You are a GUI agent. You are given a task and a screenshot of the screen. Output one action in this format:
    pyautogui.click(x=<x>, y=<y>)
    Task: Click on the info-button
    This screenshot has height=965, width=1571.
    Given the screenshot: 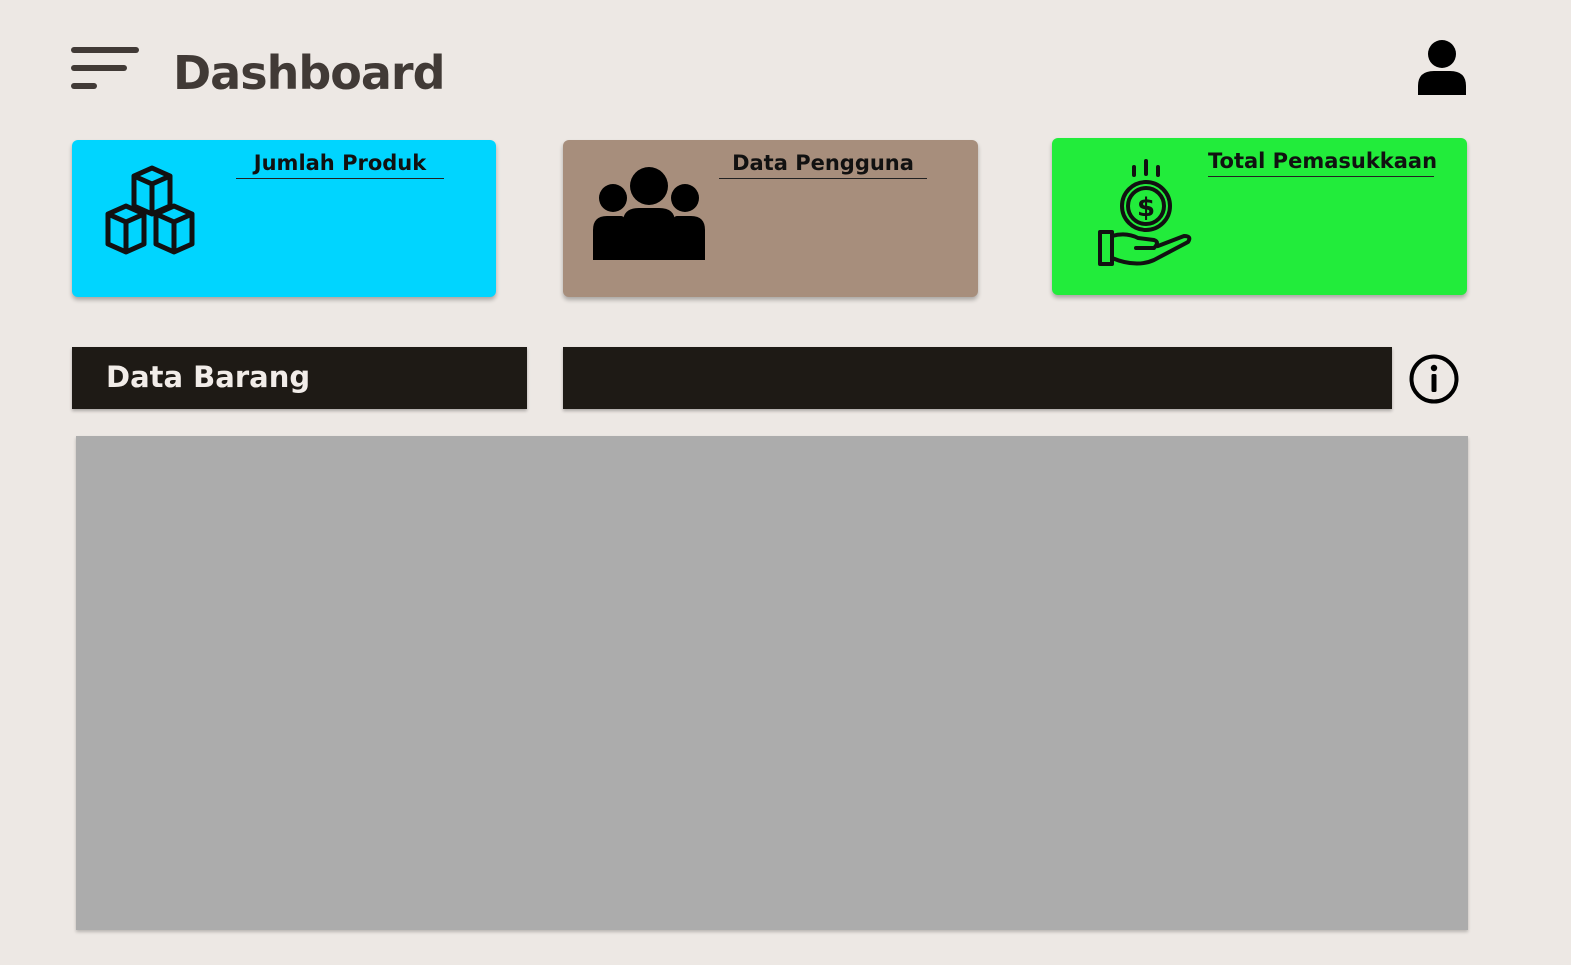 What is the action you would take?
    pyautogui.click(x=1434, y=379)
    